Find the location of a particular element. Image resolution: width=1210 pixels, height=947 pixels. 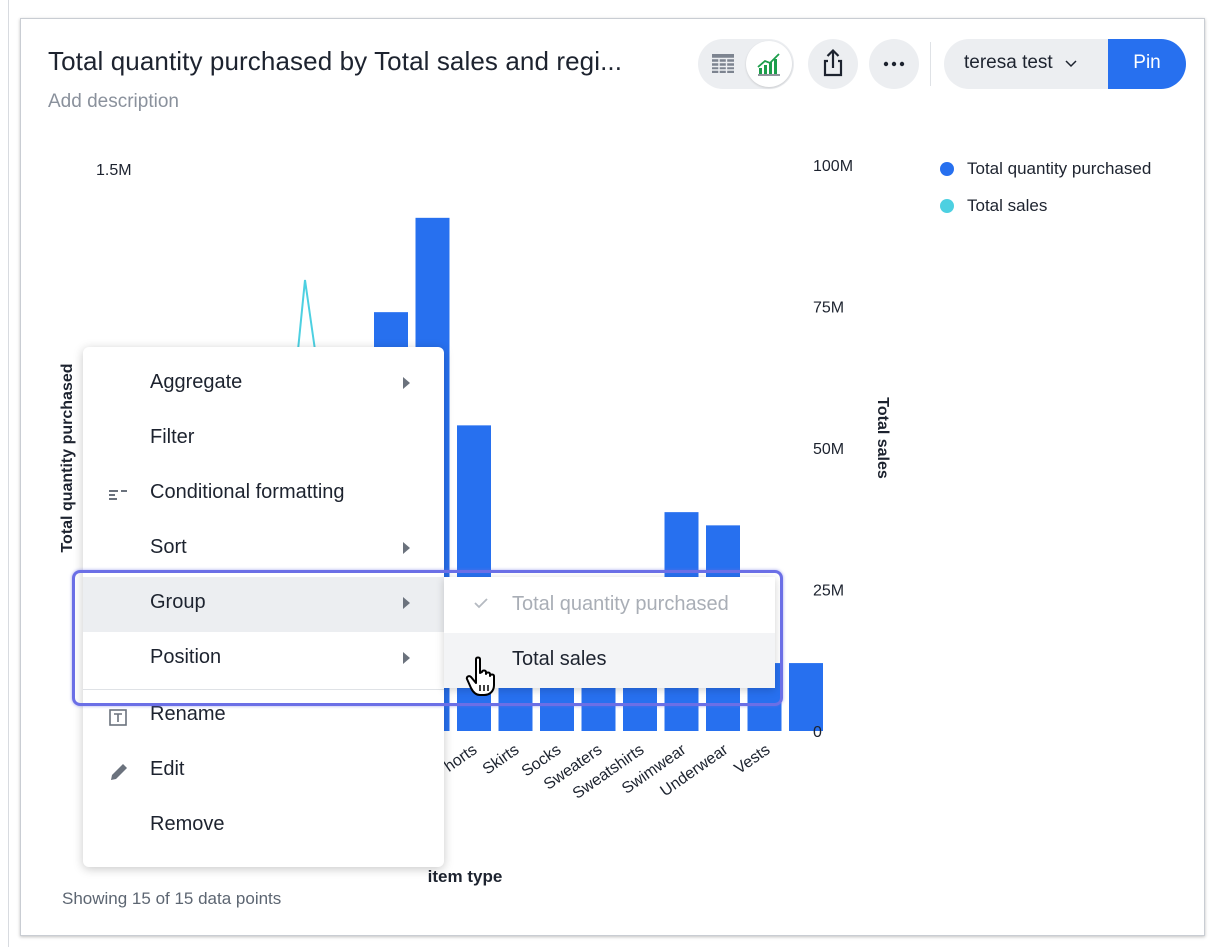

menu-item-label: Remove is located at coordinates (187, 824).